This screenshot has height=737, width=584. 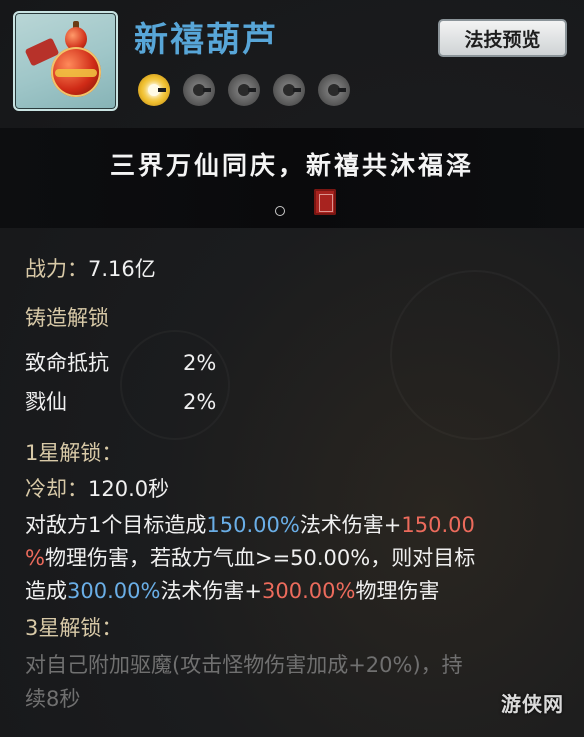 I want to click on star1-desc-line: %物理伤害，若敌方气血>=50.00%，则对目标, so click(x=250, y=558).